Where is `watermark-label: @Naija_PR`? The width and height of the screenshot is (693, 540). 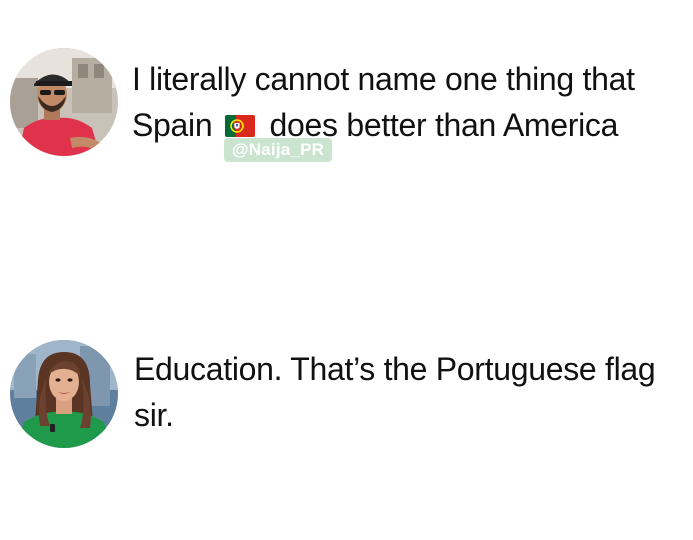 watermark-label: @Naija_PR is located at coordinates (278, 150).